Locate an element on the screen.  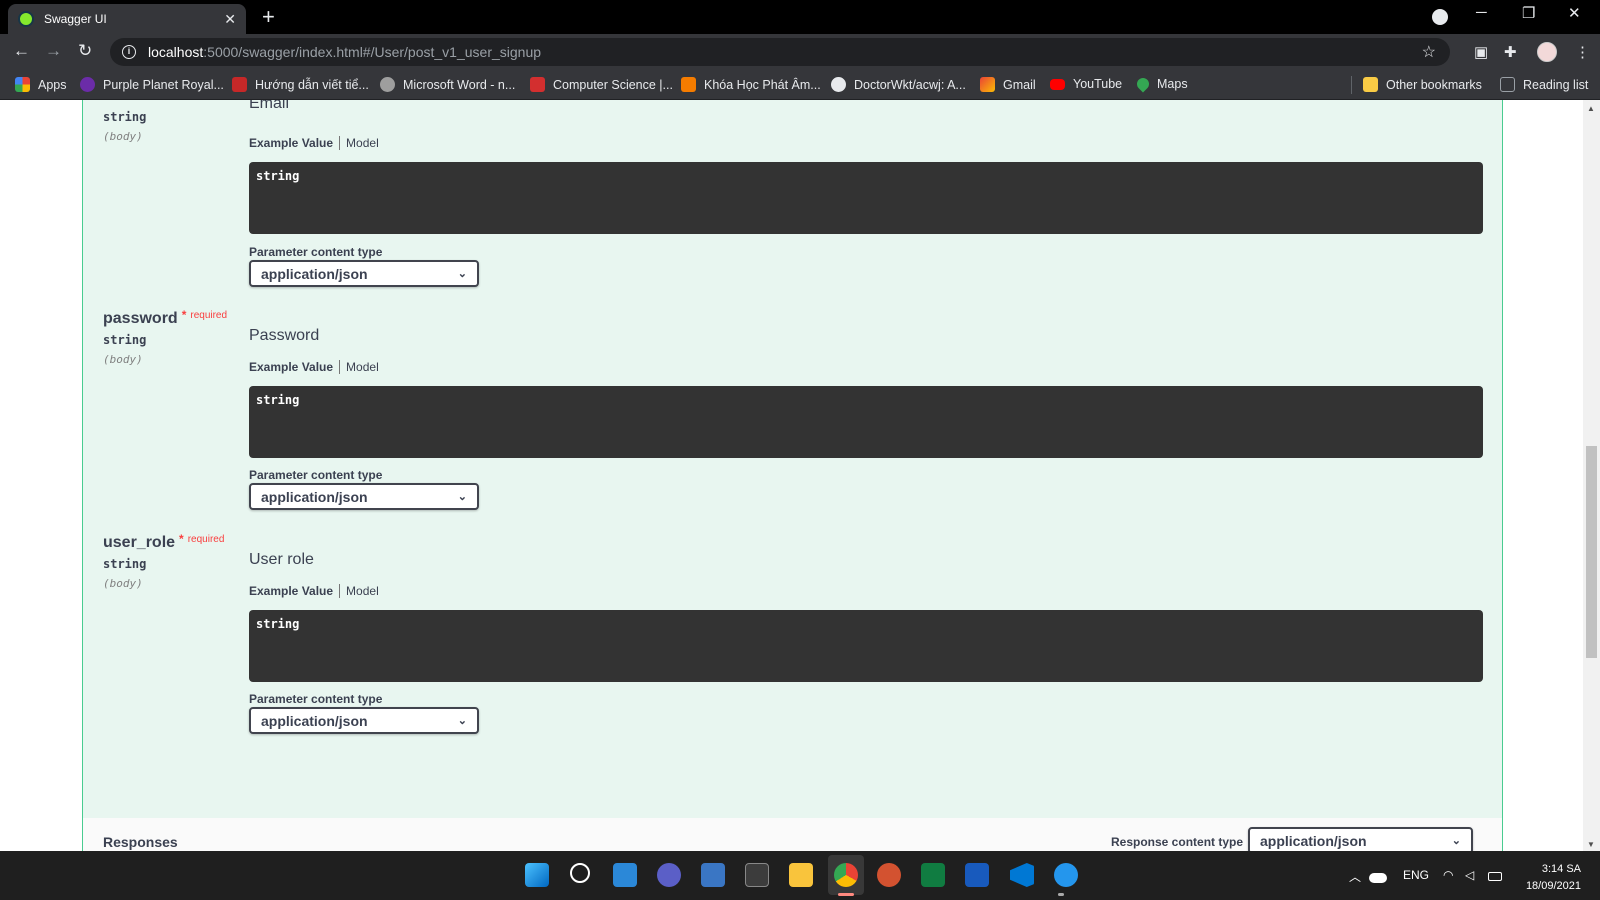
url-host: localhost is located at coordinates (176, 52).